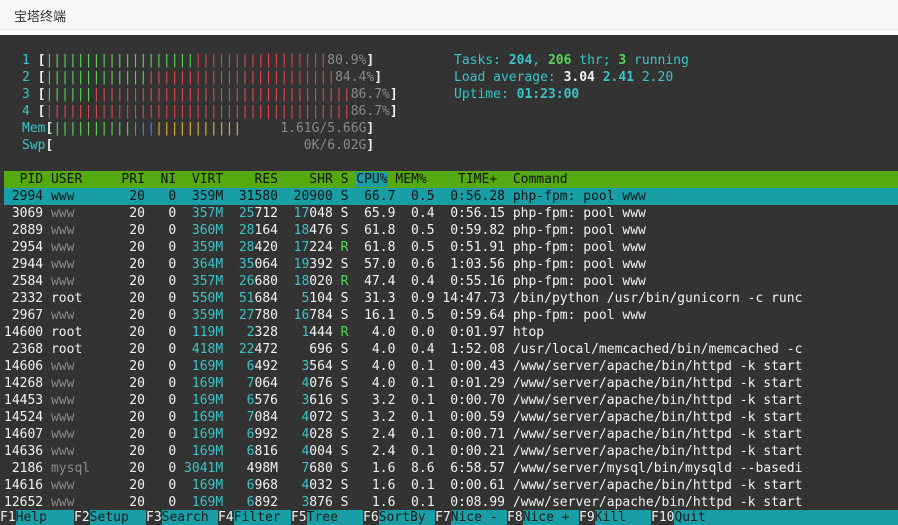  Describe the element at coordinates (321, 485) in the screenshot. I see `shr-low: 032` at that location.